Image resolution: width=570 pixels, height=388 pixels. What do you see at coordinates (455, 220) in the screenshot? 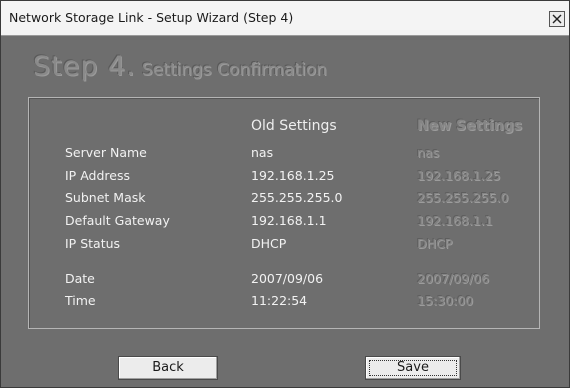
I see `new-value: 192.168.1.1` at bounding box center [455, 220].